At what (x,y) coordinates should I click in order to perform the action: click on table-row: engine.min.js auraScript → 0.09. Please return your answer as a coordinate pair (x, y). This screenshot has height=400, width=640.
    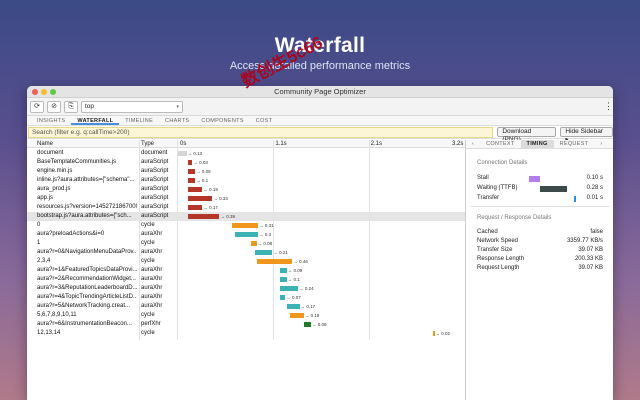
    Looking at the image, I should click on (246, 171).